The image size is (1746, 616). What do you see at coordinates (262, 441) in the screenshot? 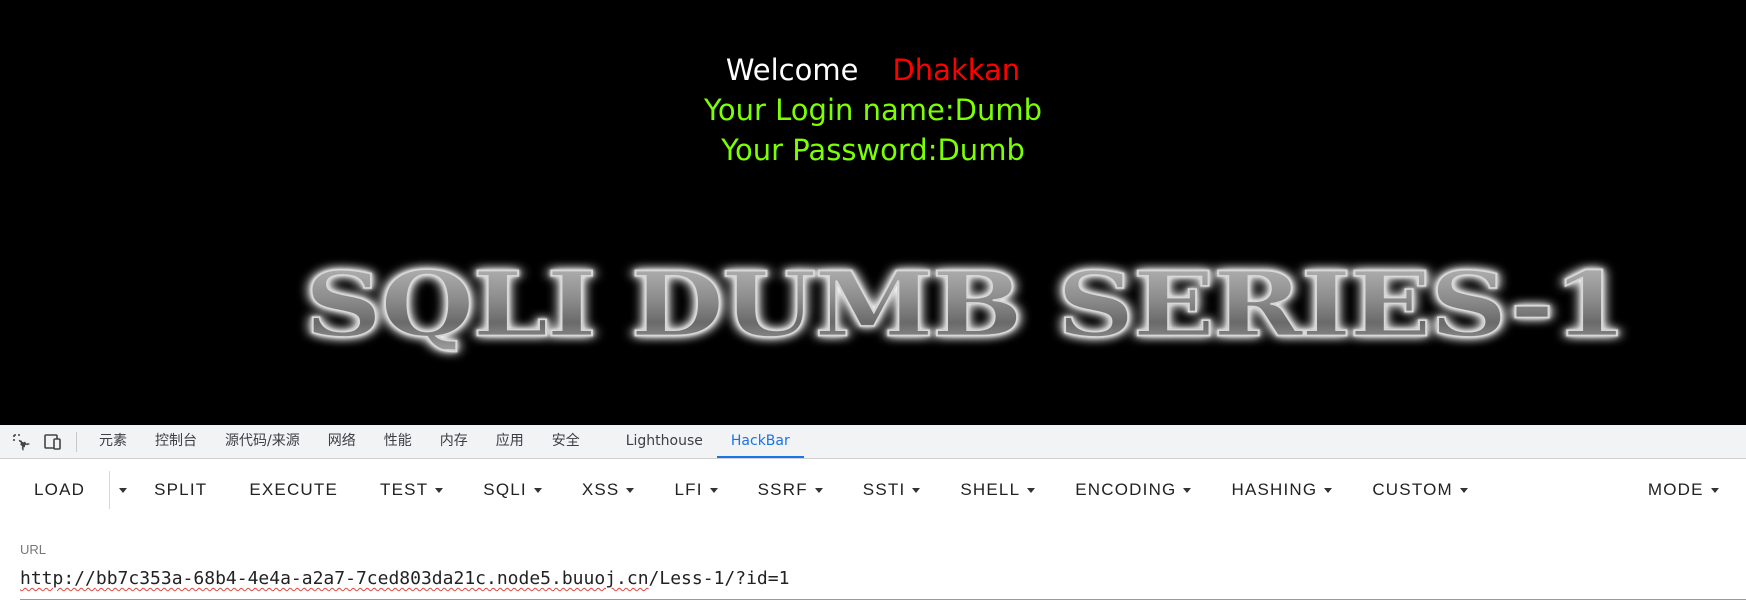
I see `tab-sources: 源代码/来源` at bounding box center [262, 441].